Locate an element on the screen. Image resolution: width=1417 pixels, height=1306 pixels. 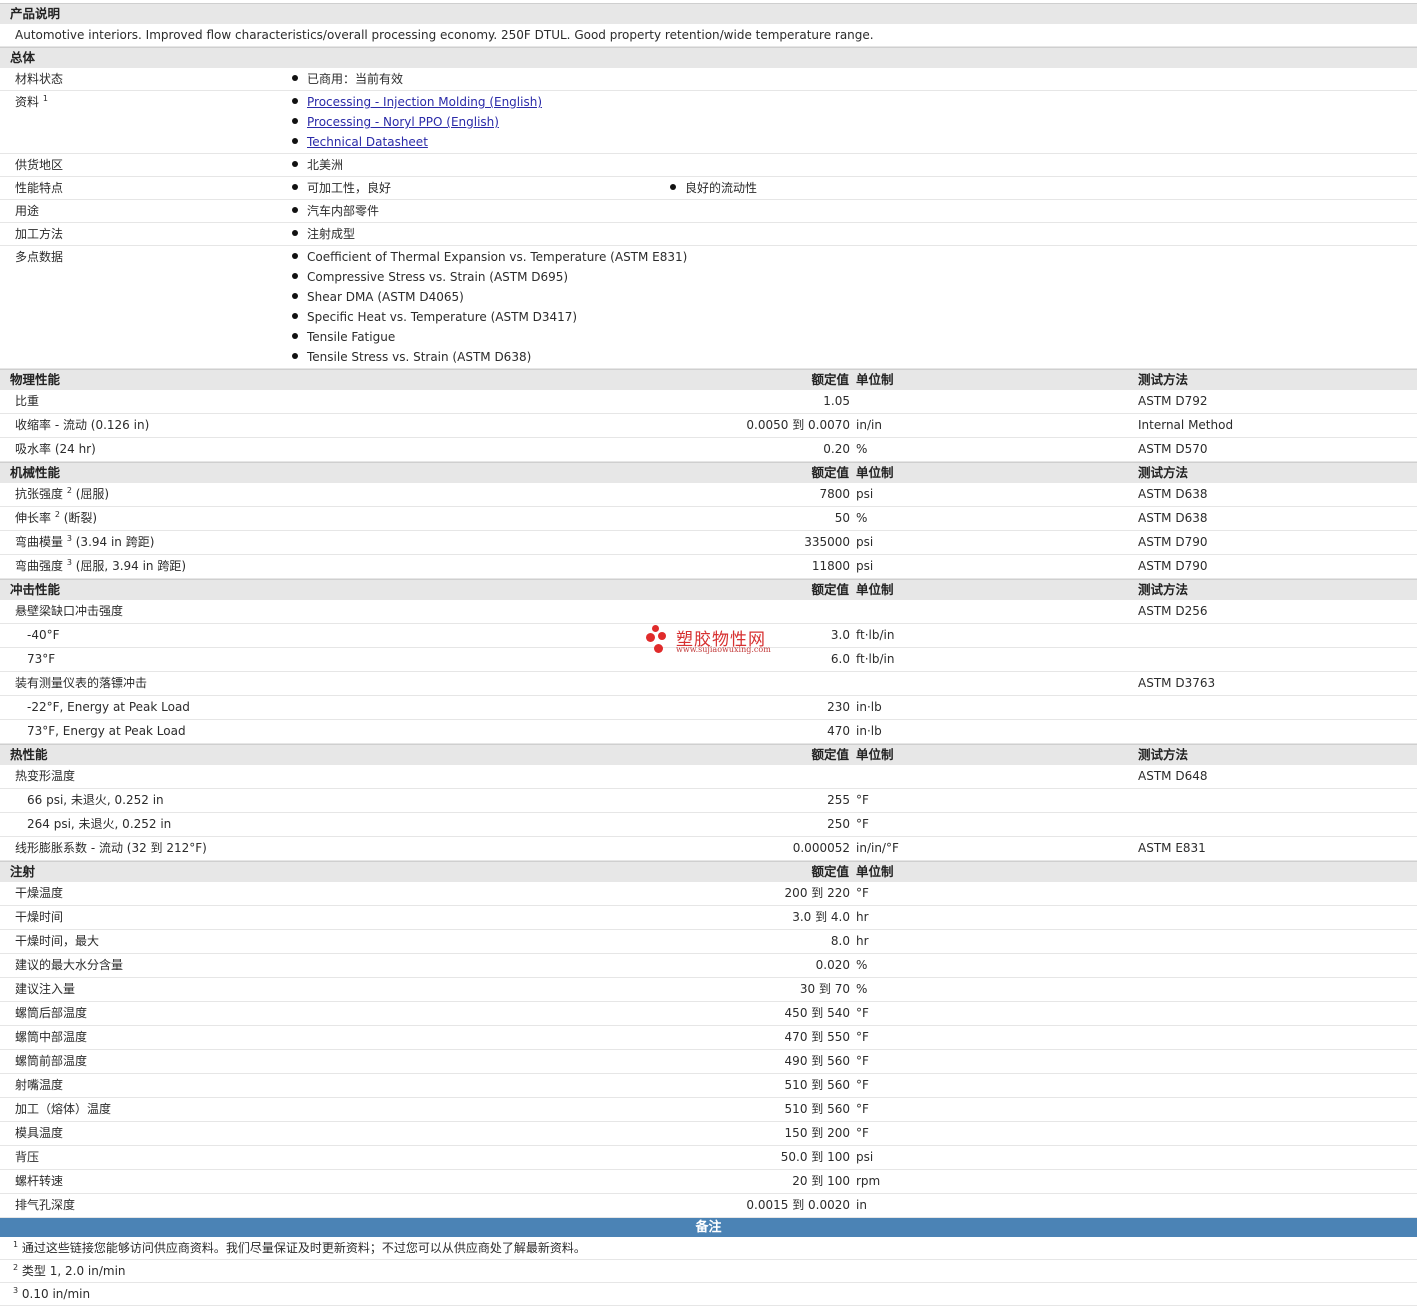
general-row-features: 性能特点 可加工性，良好 良好的流动性 is located at coordinates (708, 188).